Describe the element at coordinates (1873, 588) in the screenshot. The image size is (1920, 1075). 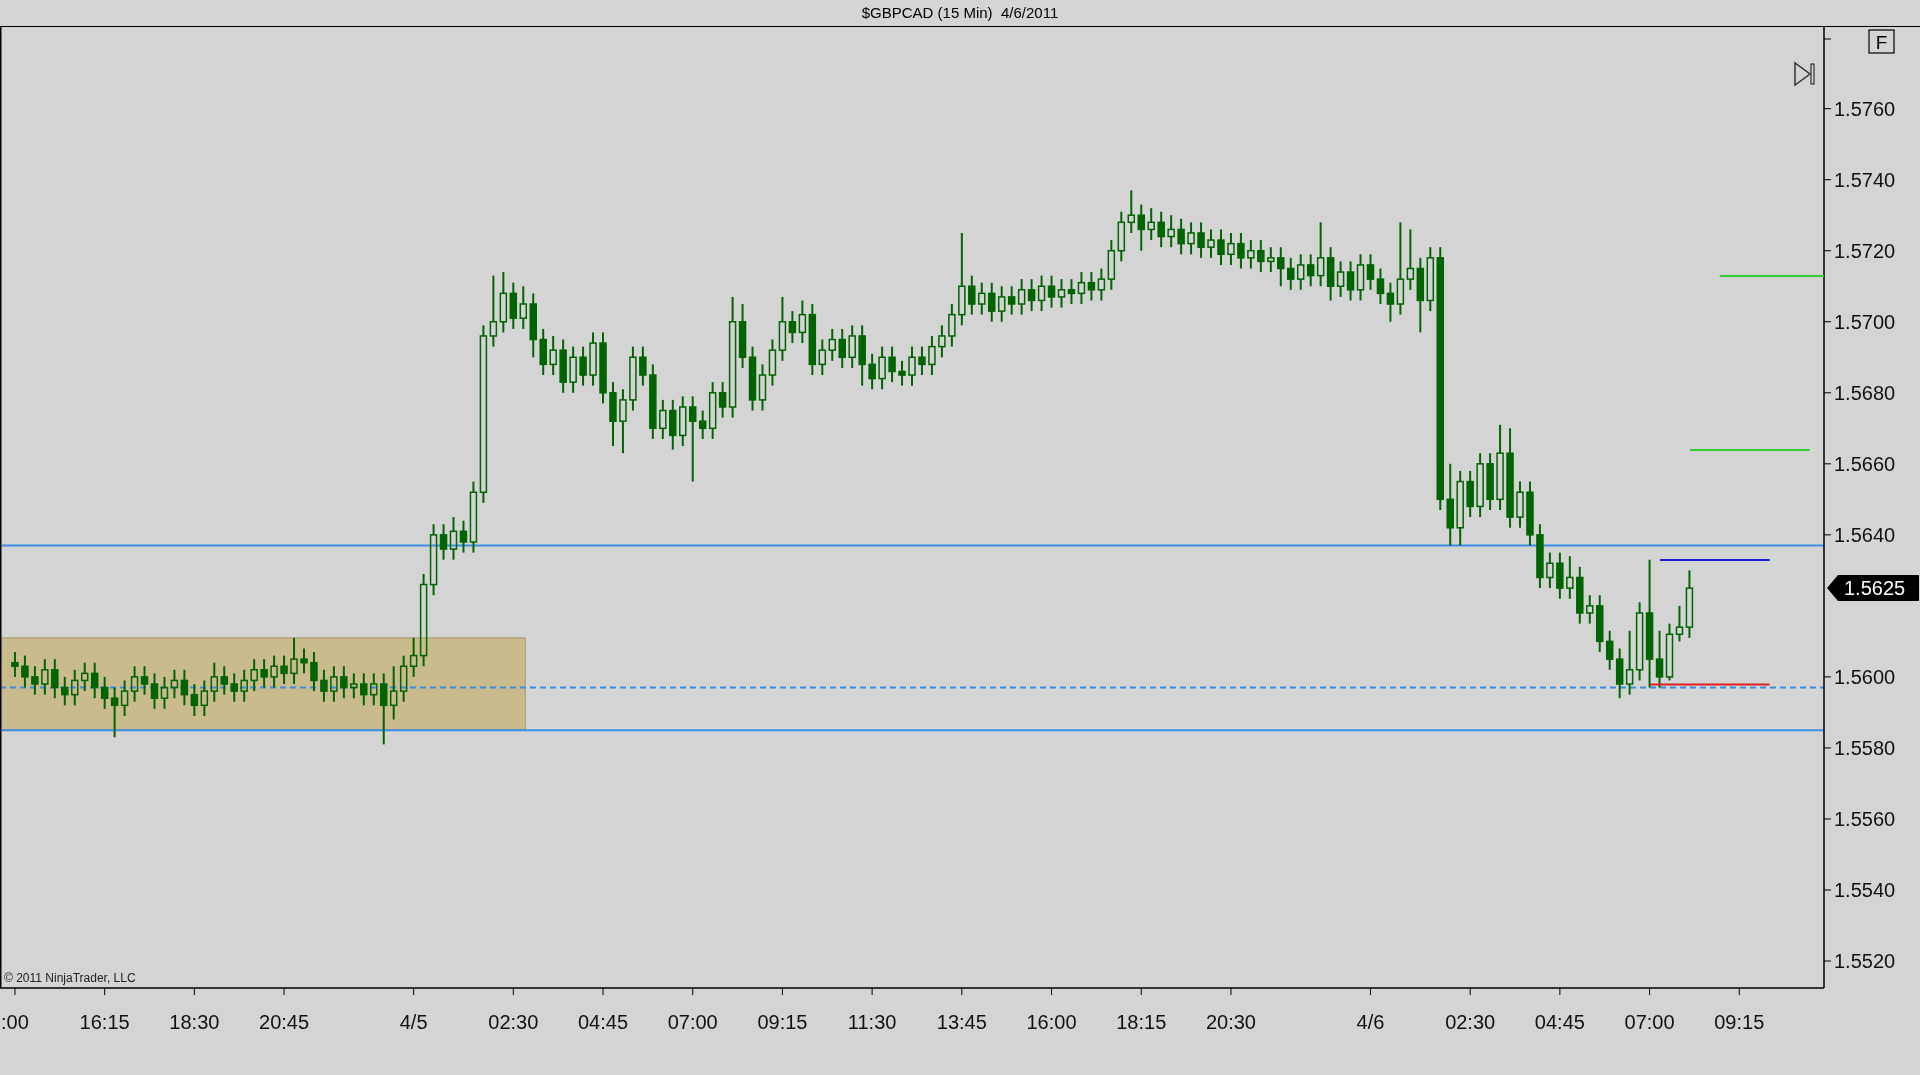
I see `price-tag: 1.5625` at that location.